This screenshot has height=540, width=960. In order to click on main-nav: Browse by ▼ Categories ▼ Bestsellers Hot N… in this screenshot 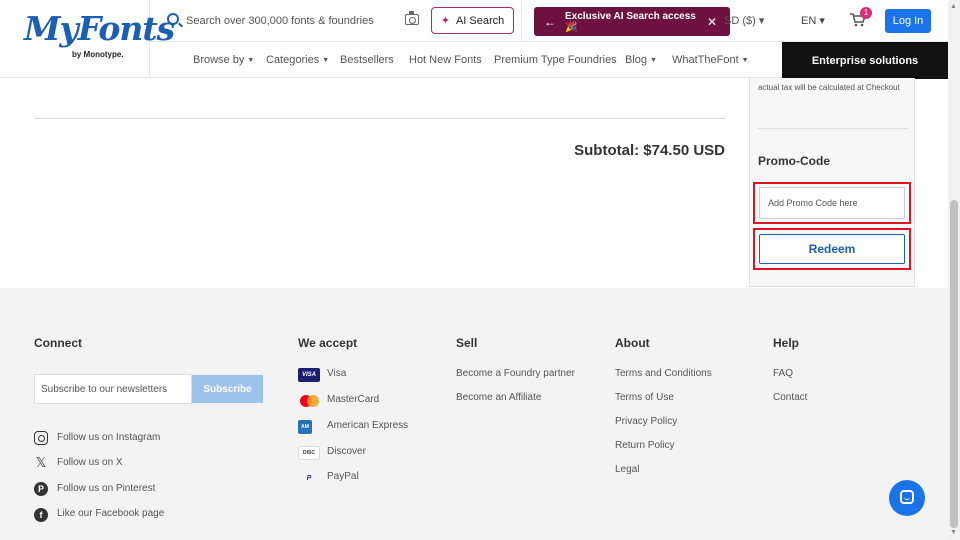, I will do `click(466, 60)`.